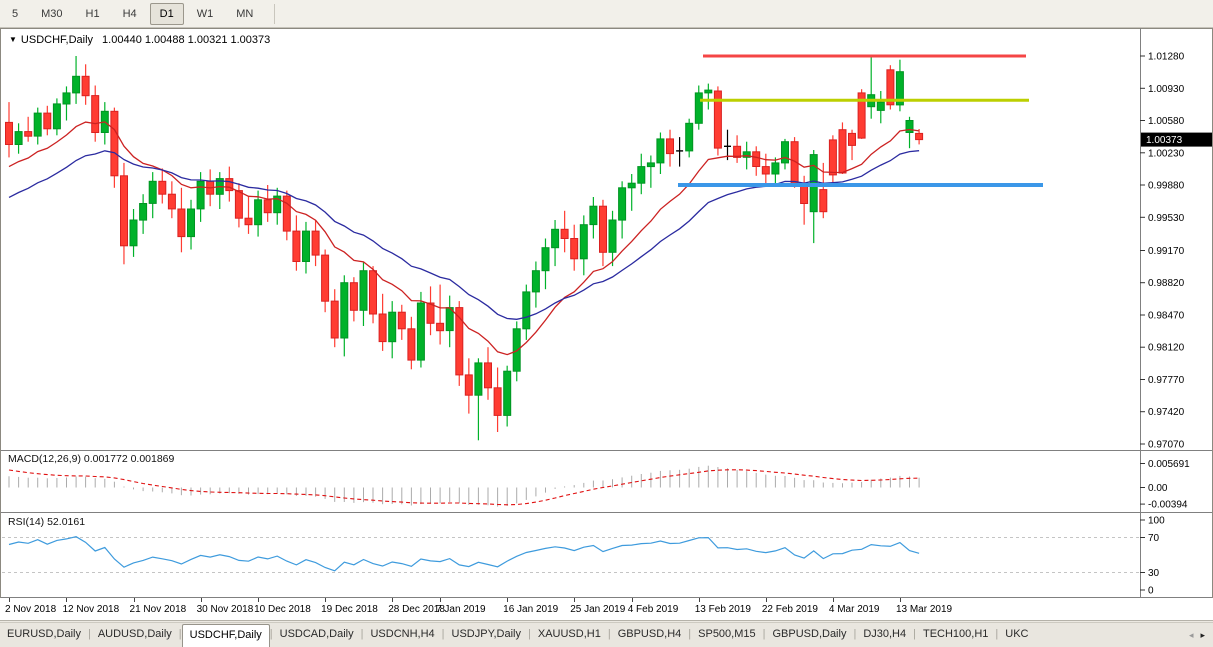  What do you see at coordinates (57, 40) in the screenshot?
I see `symbol-period-label: USDCHF,Daily` at bounding box center [57, 40].